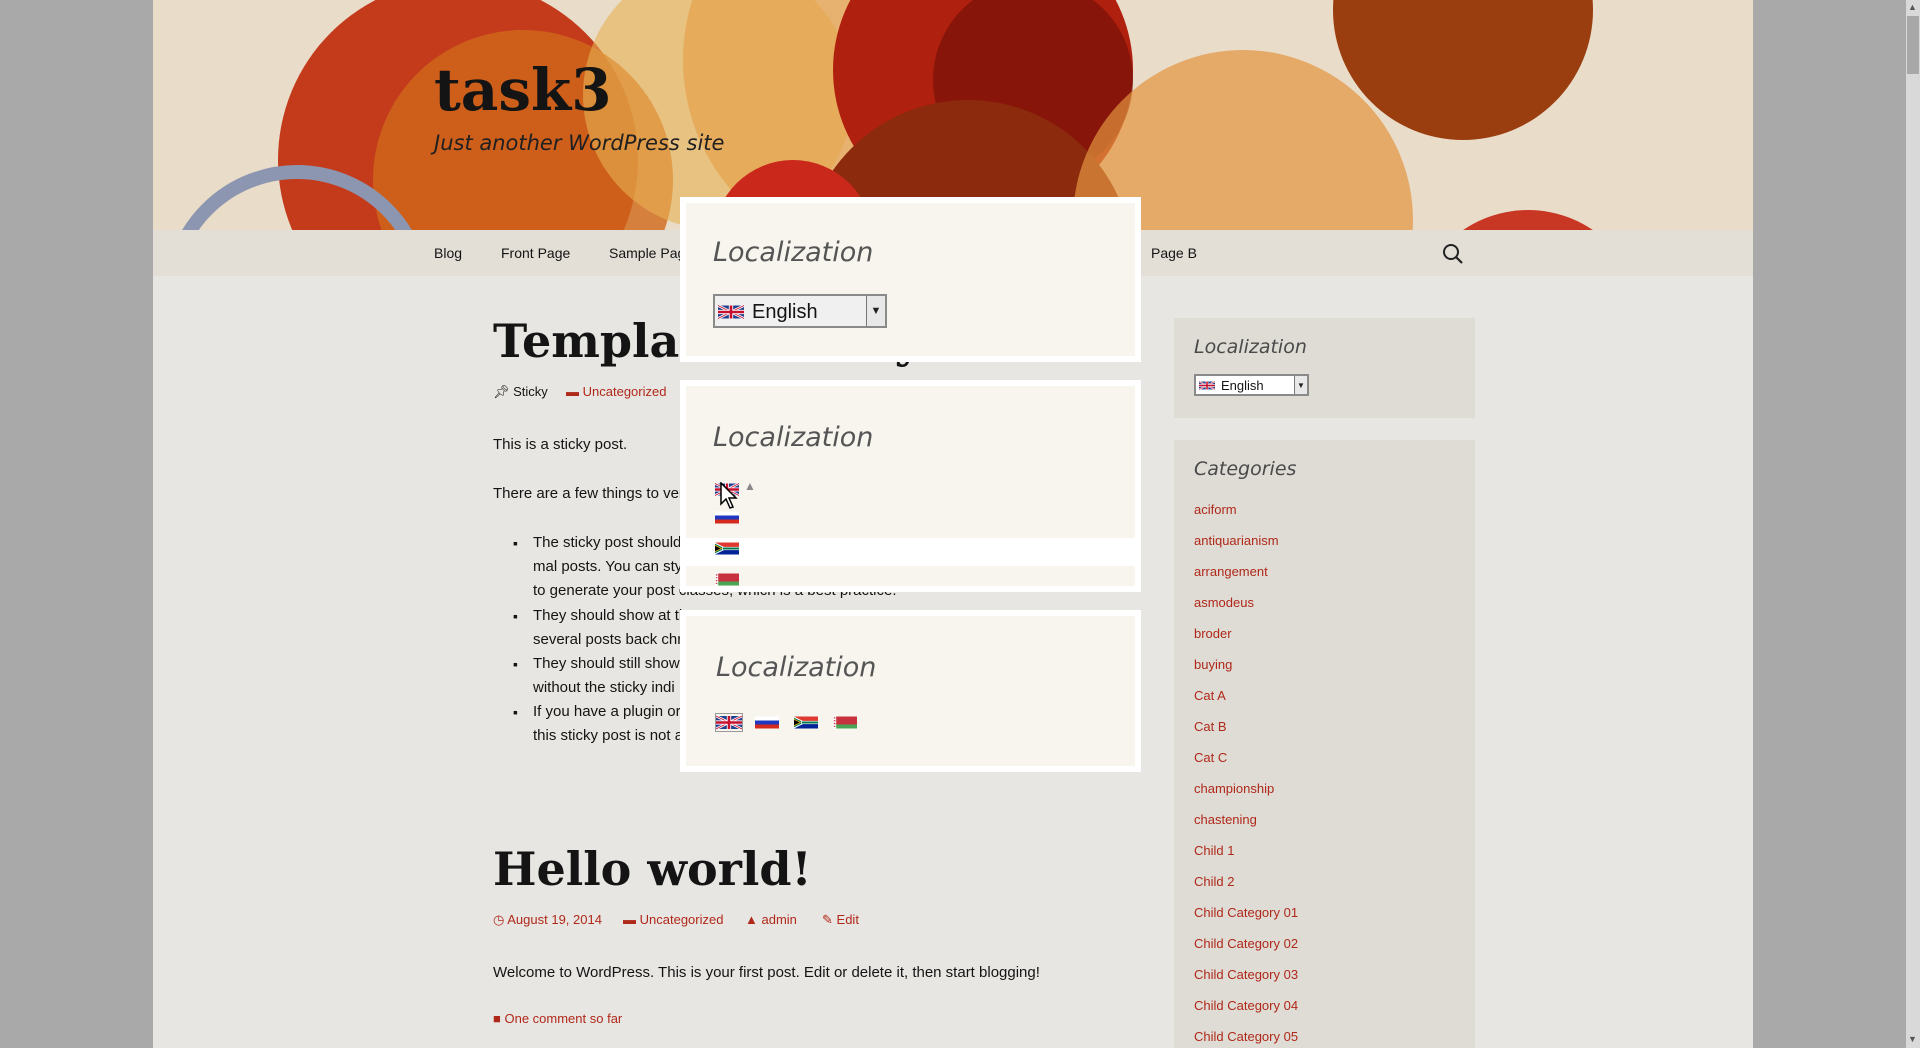  Describe the element at coordinates (1210, 695) in the screenshot. I see `category-item: Cat A` at that location.